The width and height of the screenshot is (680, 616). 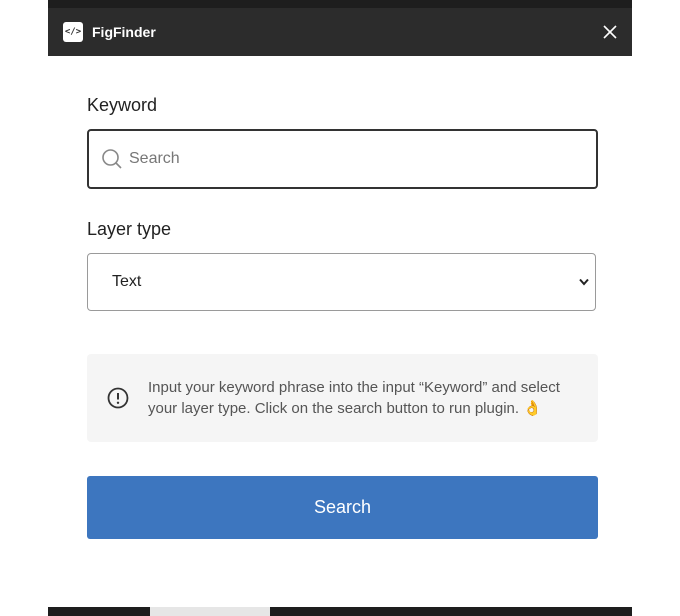 I want to click on layer-type-selected-value: Text, so click(x=127, y=281).